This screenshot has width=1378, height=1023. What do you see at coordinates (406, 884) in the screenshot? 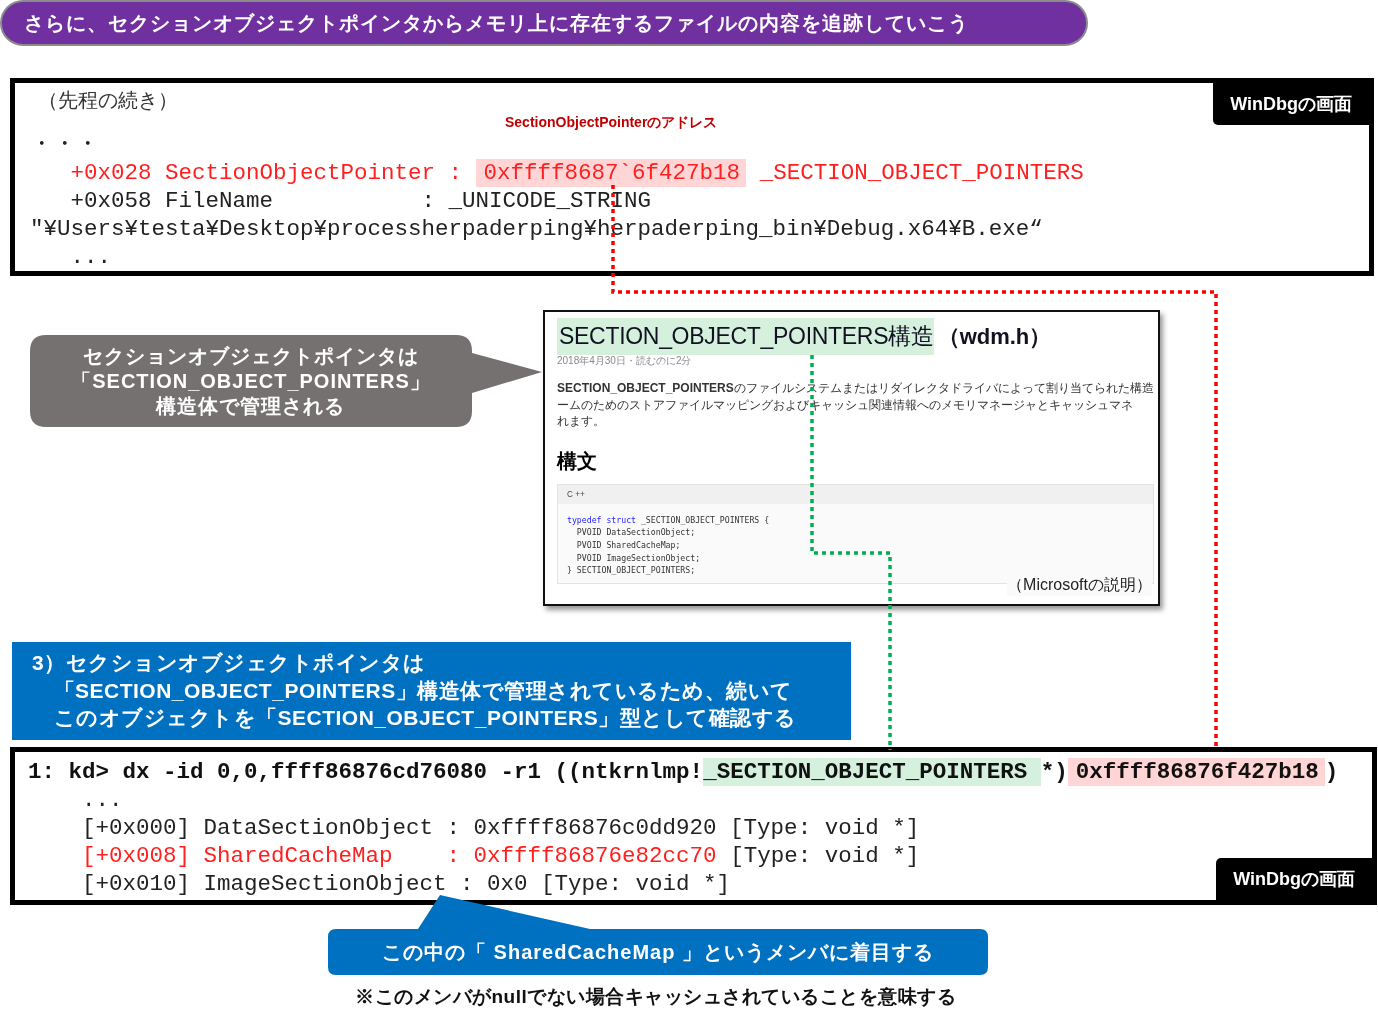
I see `code-text: [+0x010] ImageSectionObject : 0x0 [Type: void *]` at bounding box center [406, 884].